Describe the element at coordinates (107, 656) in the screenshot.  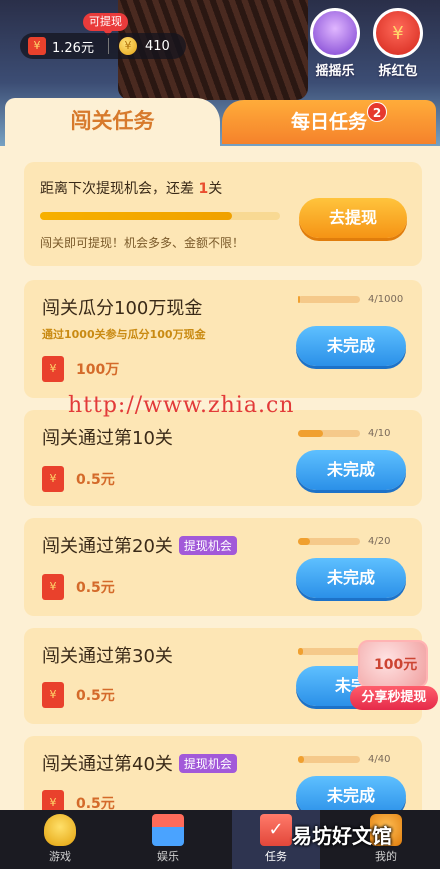
I see `task-title: 闯关通过第30关` at that location.